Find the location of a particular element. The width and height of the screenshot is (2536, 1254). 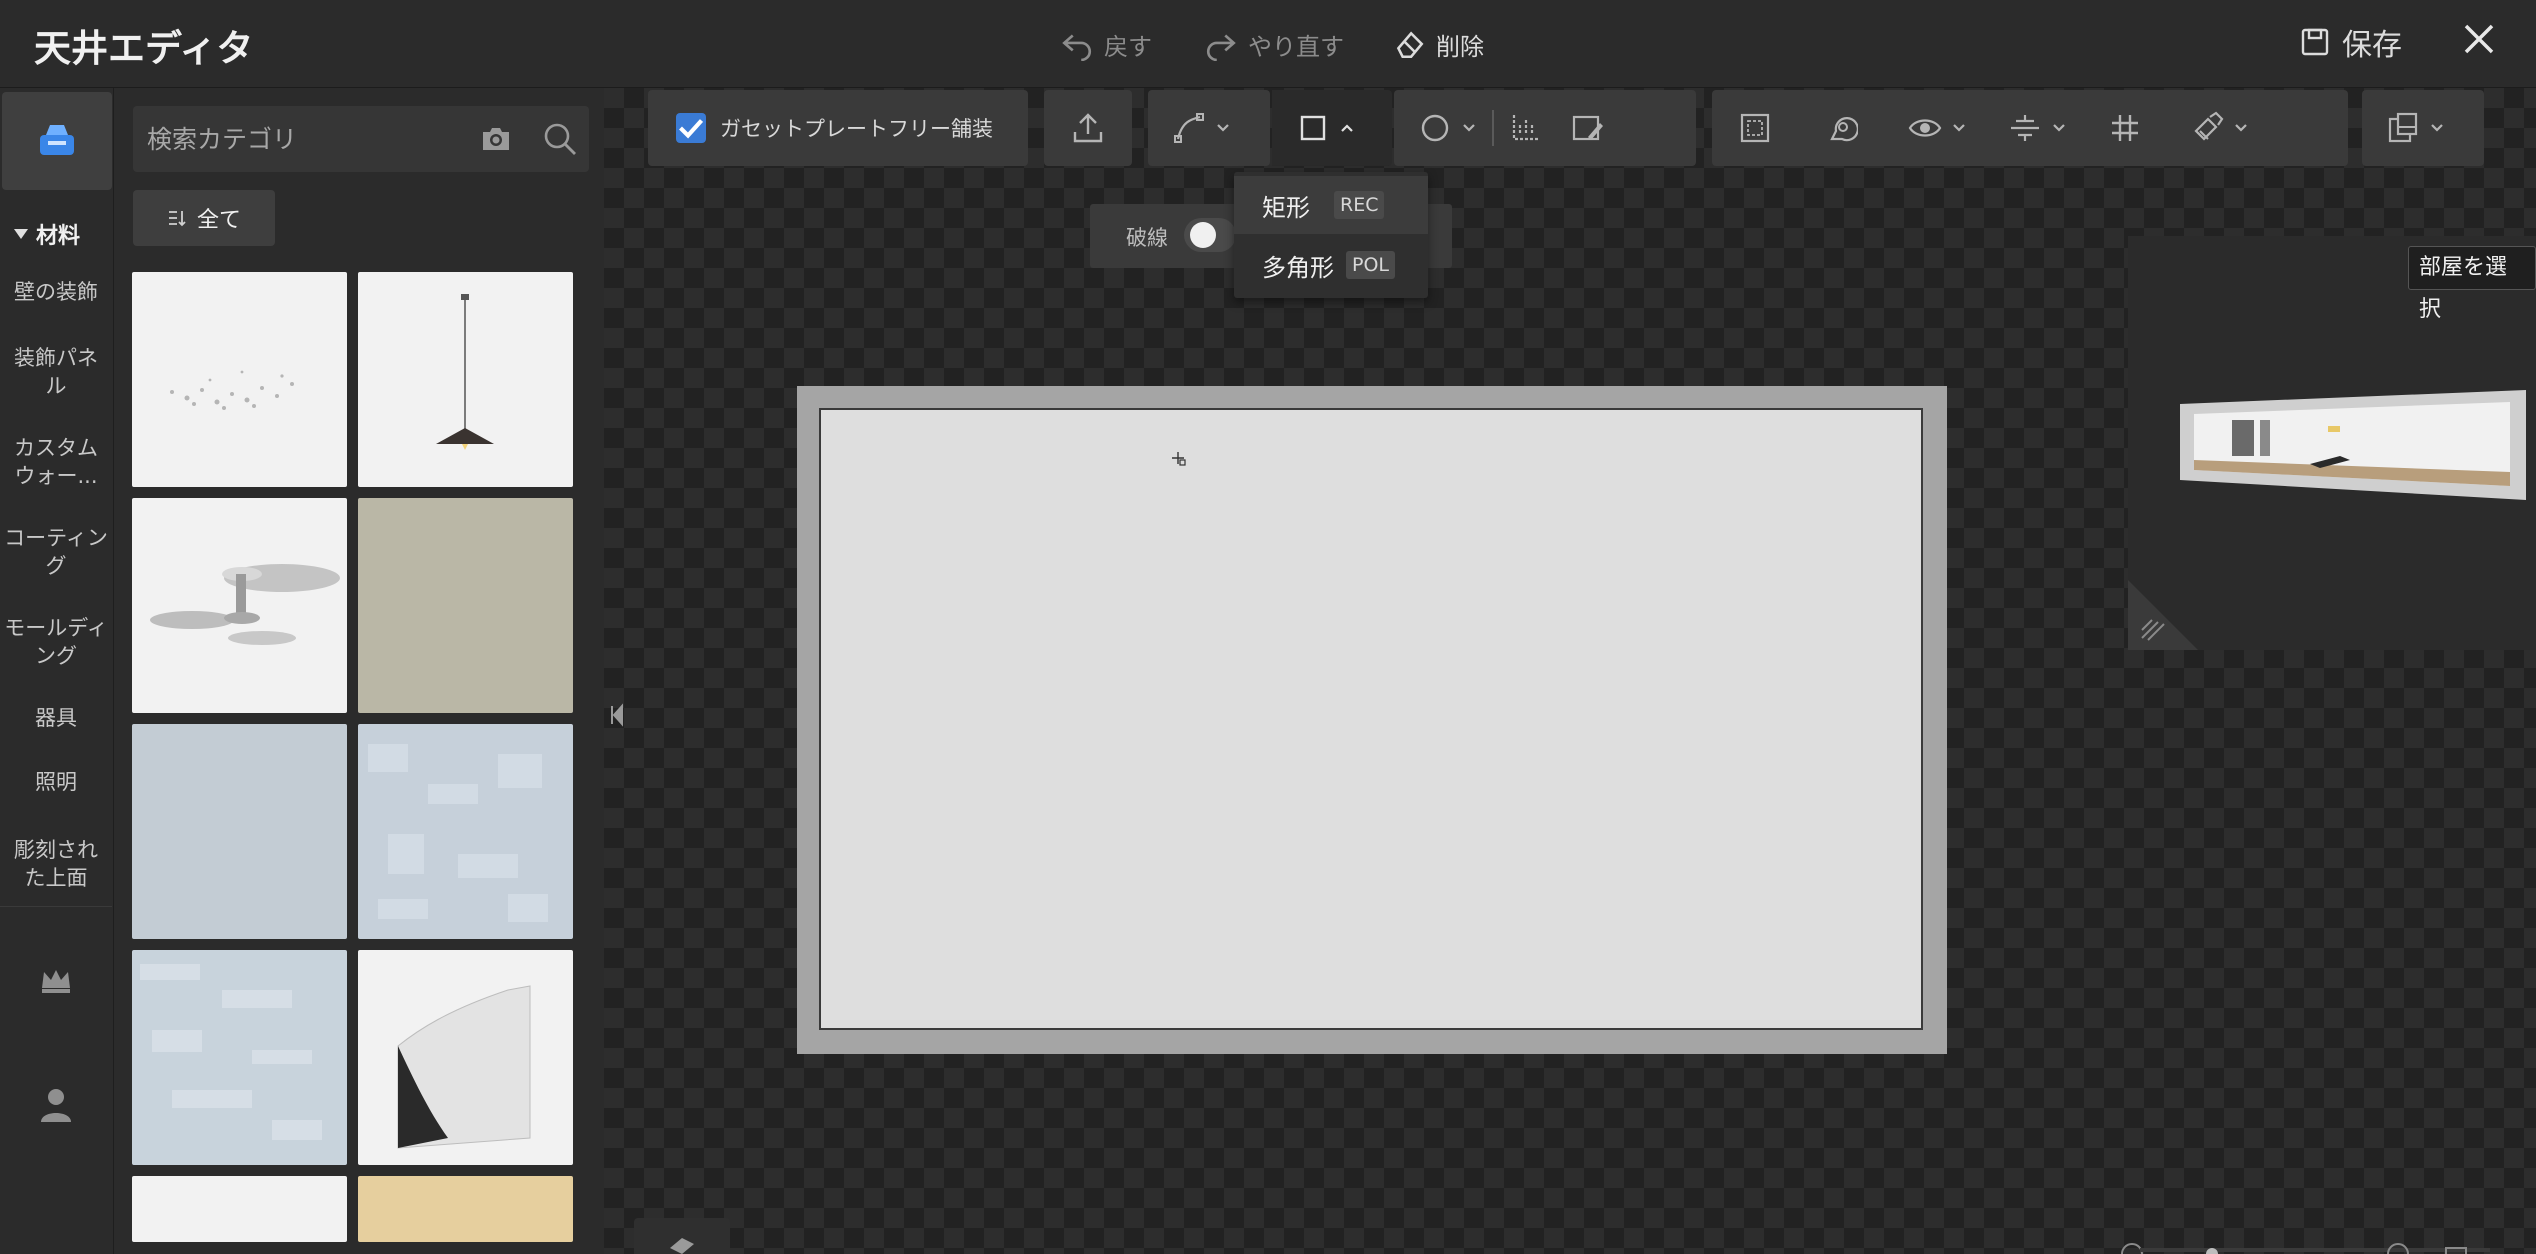

paving-option-group: ガセットプレートフリー舗装 is located at coordinates (838, 128).